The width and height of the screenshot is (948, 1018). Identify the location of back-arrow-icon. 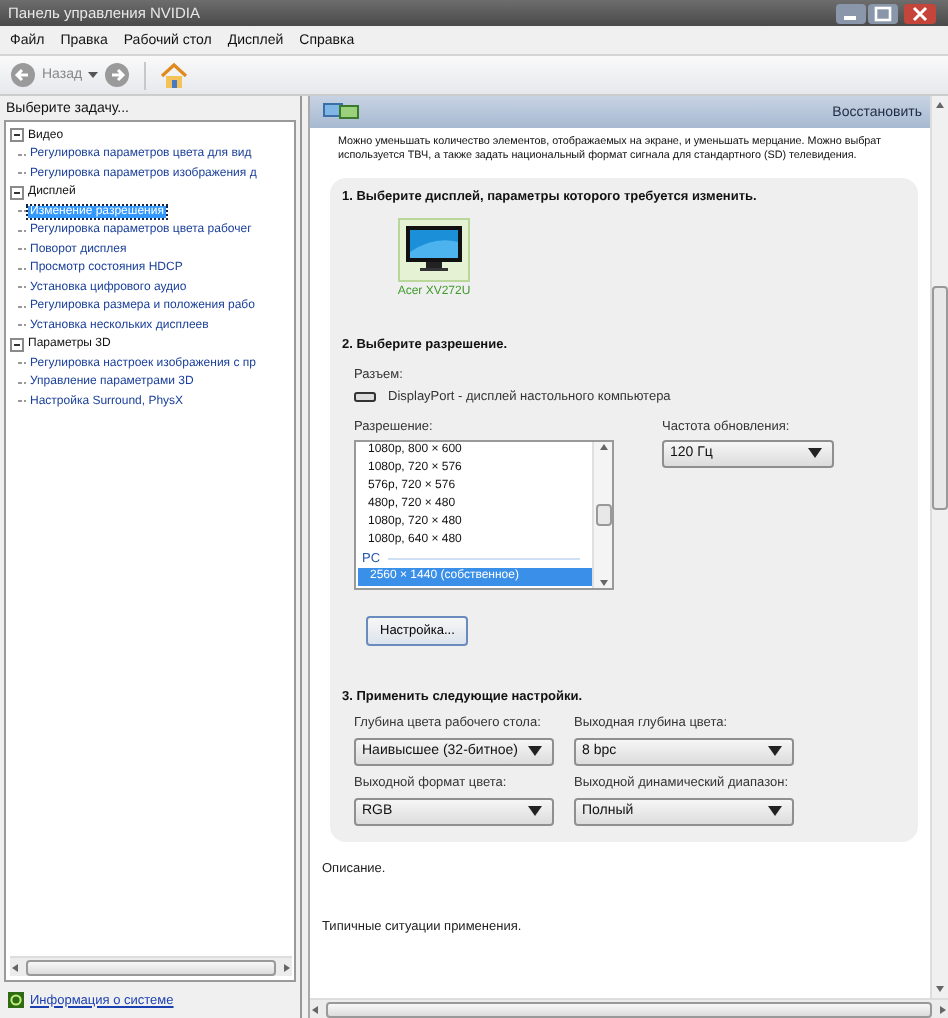
(23, 75).